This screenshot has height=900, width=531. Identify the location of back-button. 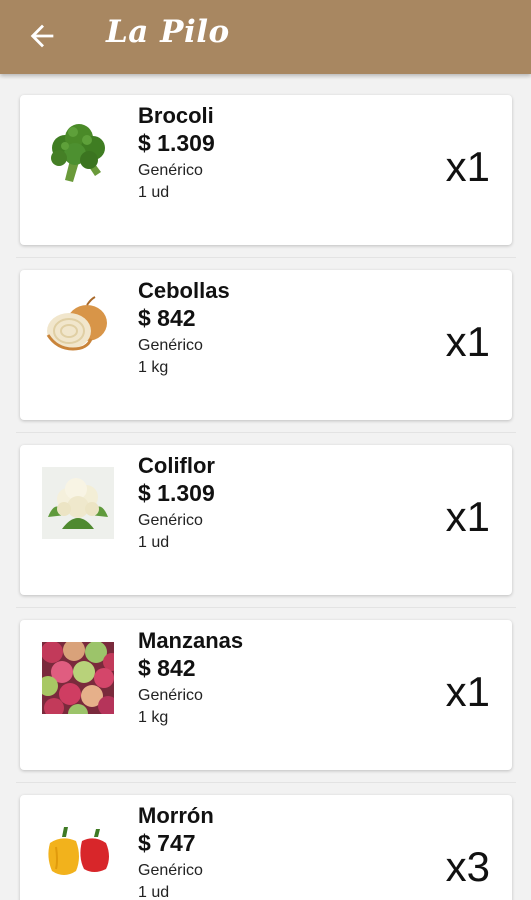
(42, 36).